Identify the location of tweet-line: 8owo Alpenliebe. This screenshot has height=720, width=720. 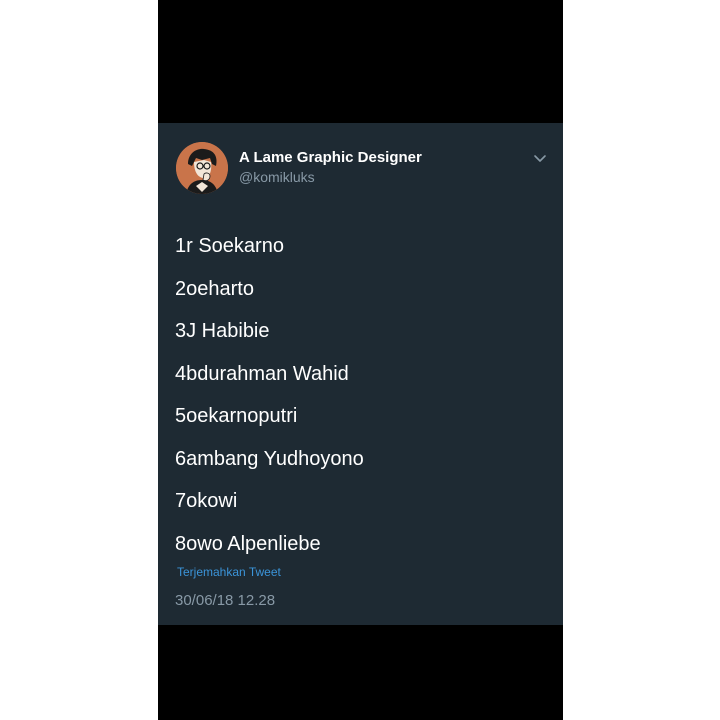
(248, 543).